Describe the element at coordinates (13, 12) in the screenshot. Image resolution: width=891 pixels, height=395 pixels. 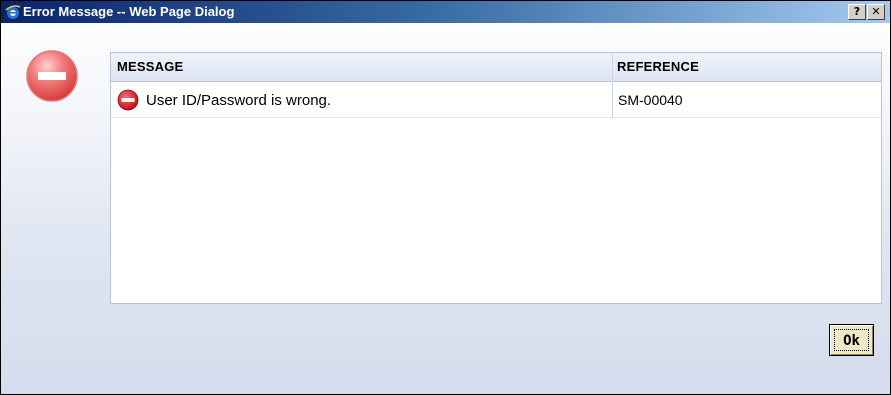
I see `ie-icon` at that location.